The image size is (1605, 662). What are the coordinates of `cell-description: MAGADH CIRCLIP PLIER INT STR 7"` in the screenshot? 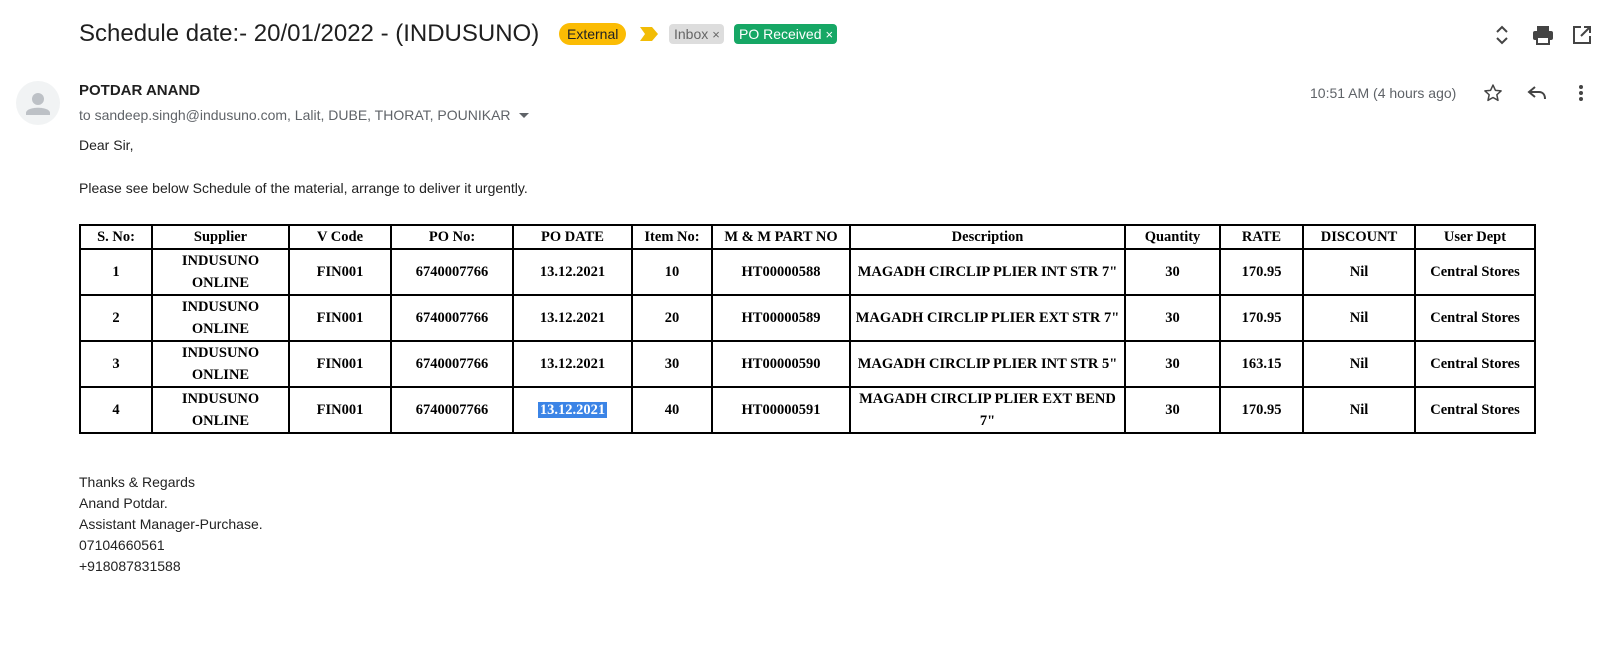 It's located at (987, 272).